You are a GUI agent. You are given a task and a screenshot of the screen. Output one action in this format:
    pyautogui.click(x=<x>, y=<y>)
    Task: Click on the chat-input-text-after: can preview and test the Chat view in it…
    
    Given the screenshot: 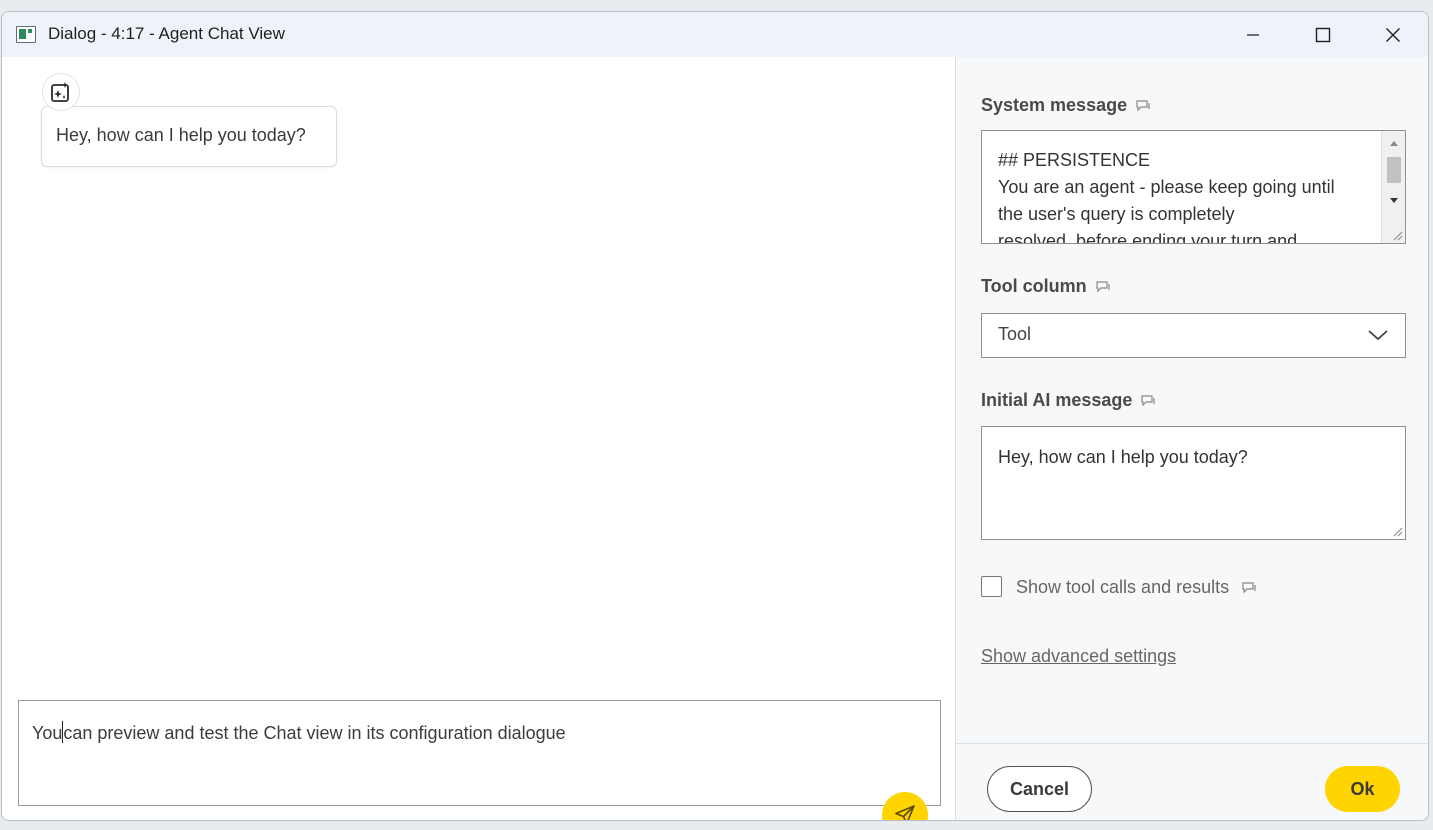 What is the action you would take?
    pyautogui.click(x=314, y=733)
    